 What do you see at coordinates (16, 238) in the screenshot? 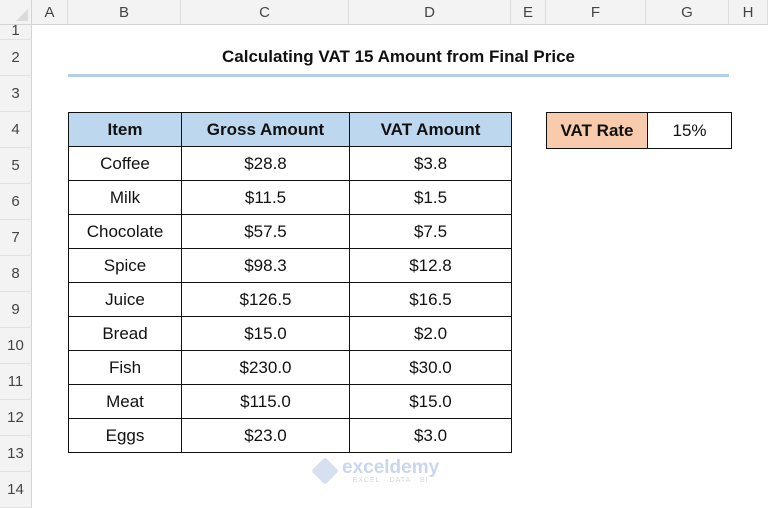
I see `row-header-7: 7` at bounding box center [16, 238].